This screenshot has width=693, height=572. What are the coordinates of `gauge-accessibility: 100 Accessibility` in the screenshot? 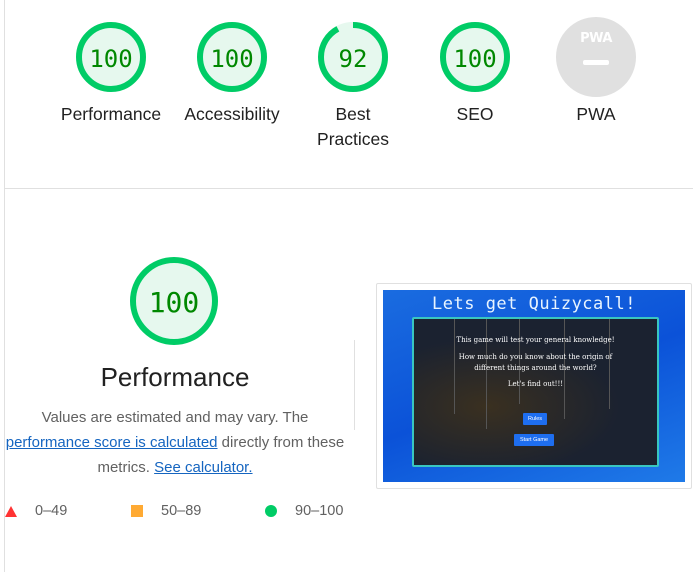 It's located at (232, 74).